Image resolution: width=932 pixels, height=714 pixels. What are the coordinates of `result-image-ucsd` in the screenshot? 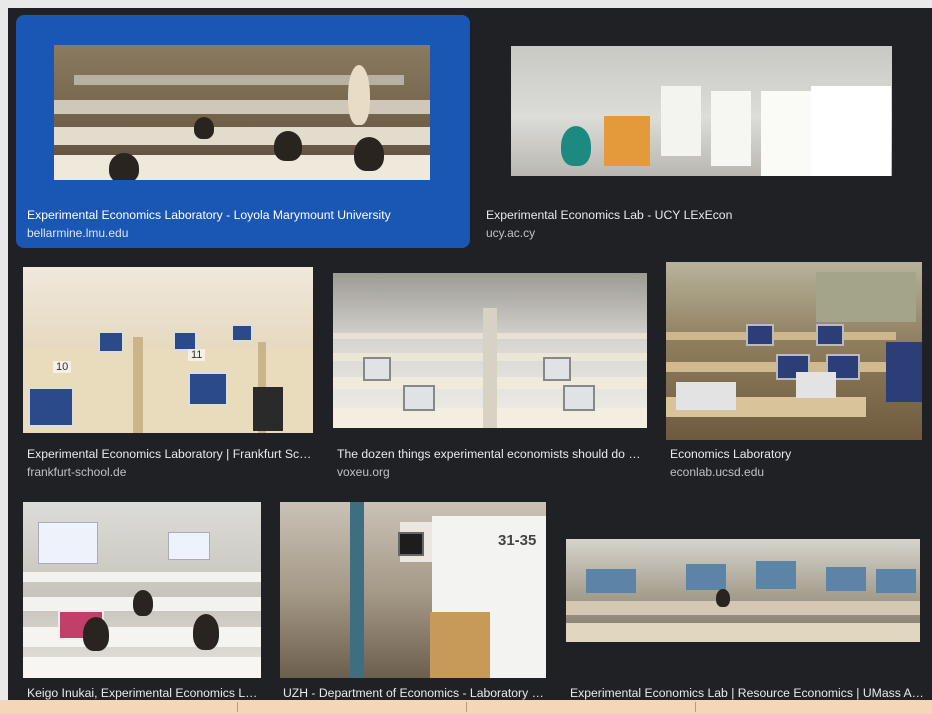 It's located at (794, 351).